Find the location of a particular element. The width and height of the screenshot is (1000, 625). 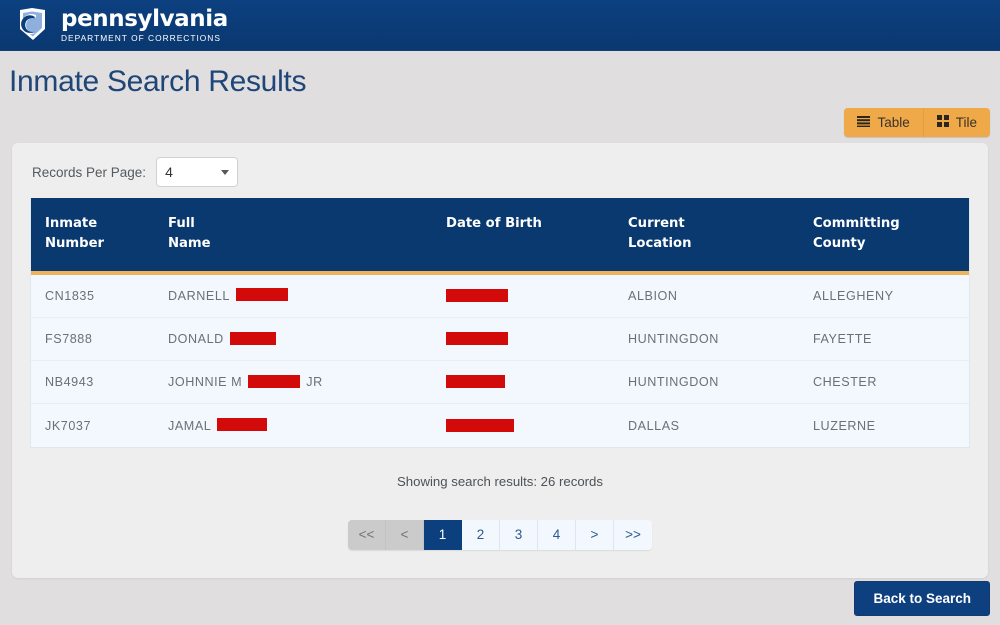

full-name-prefix: DONALD is located at coordinates (196, 339).